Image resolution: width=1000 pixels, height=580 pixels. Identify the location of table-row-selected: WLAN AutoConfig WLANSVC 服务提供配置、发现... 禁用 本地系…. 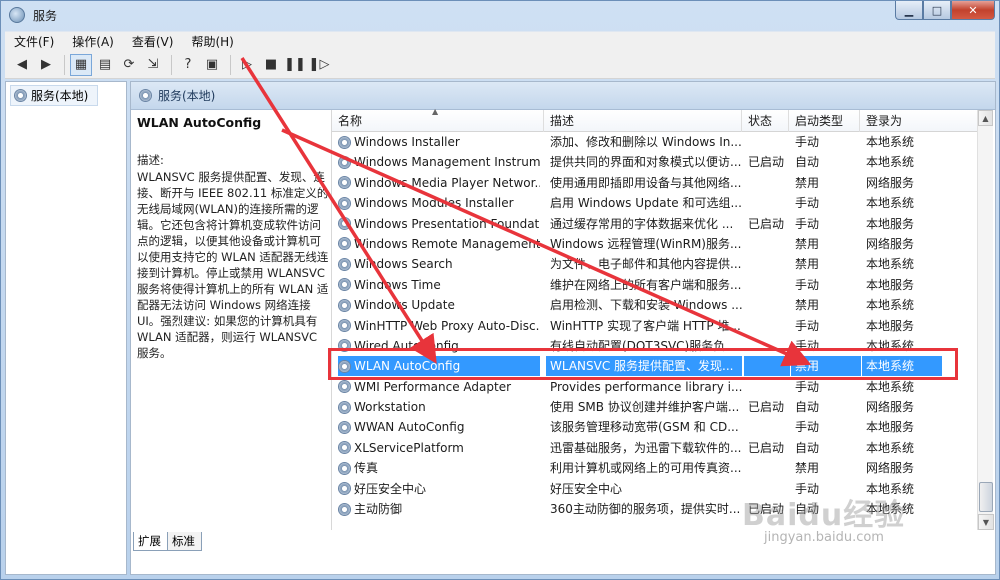
(654, 366).